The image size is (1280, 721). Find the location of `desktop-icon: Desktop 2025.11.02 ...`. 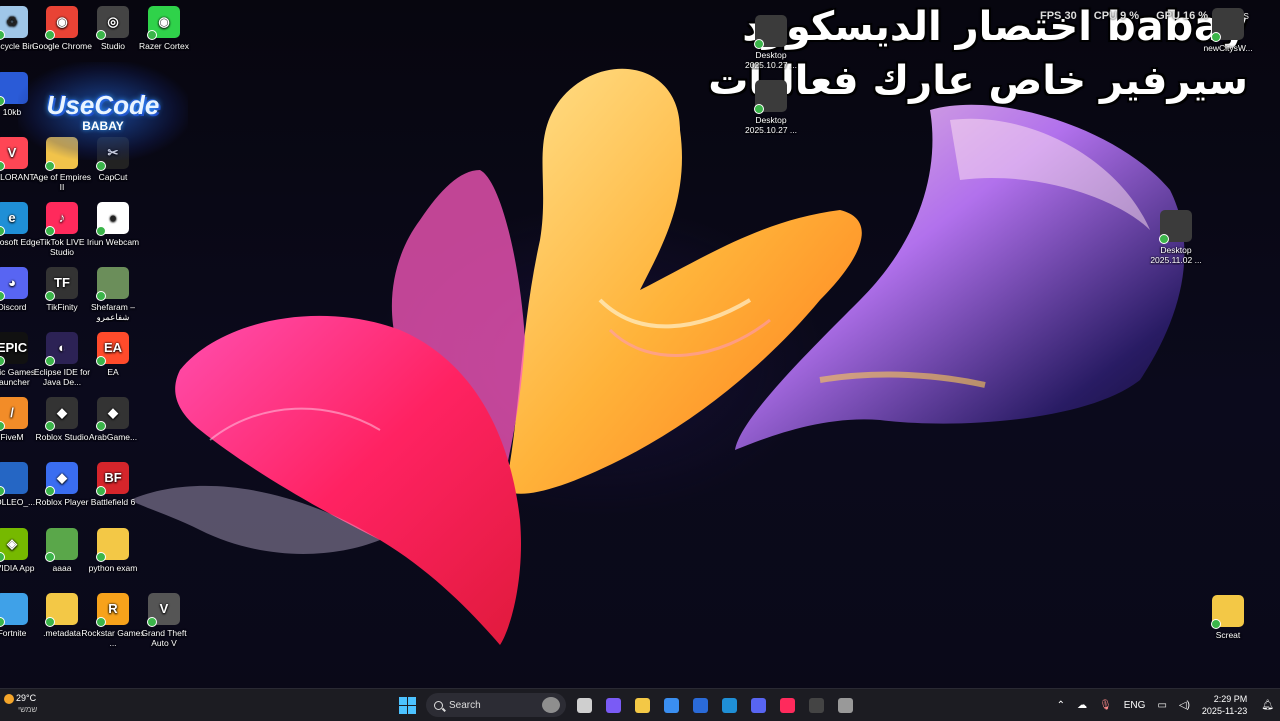

desktop-icon: Desktop 2025.11.02 ... is located at coordinates (1176, 237).